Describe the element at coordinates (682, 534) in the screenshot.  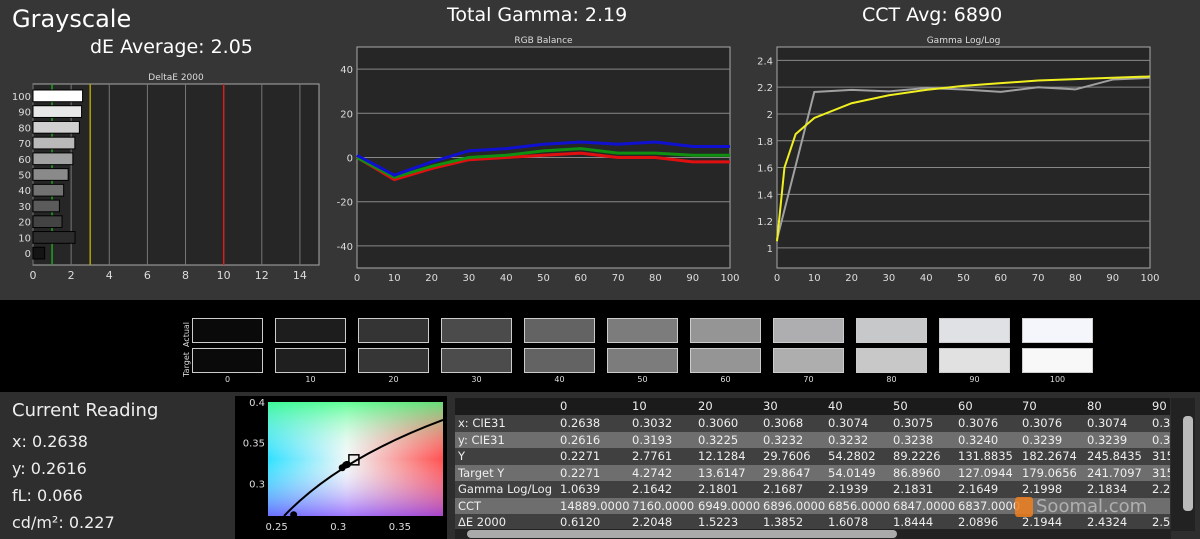
I see `h-scrollbar-thumb` at that location.